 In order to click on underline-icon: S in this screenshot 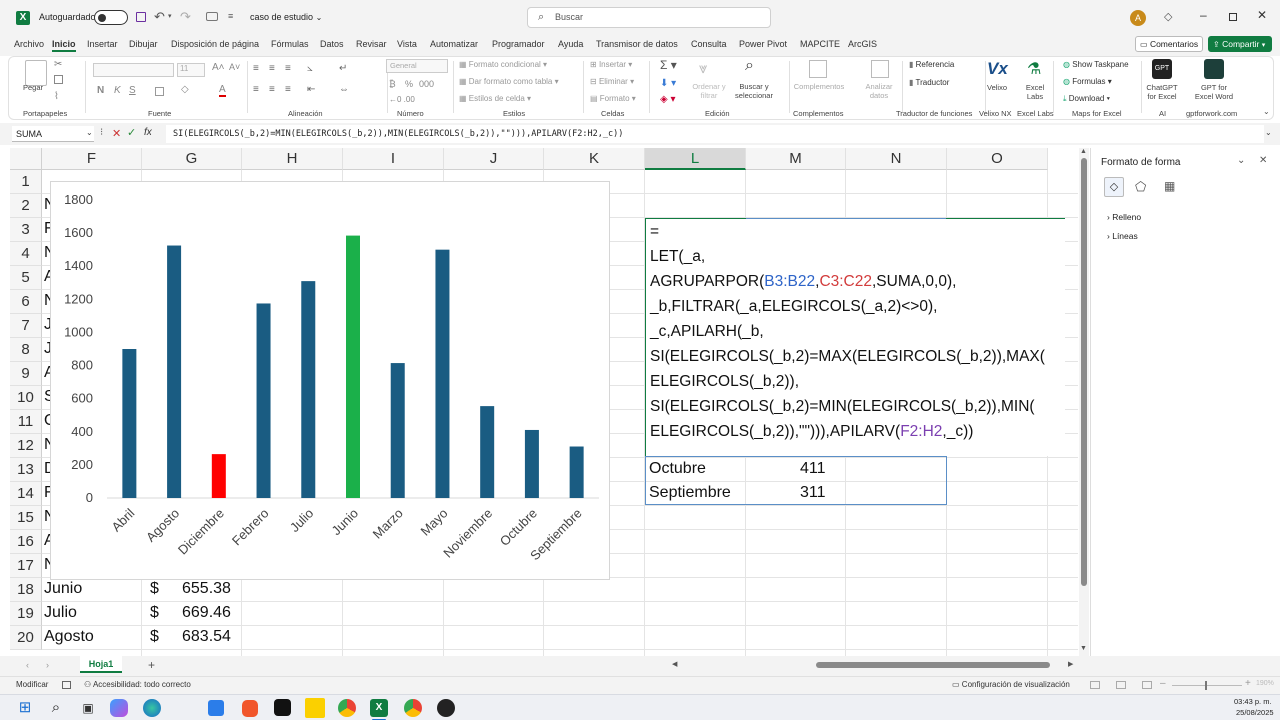, I will do `click(132, 90)`.